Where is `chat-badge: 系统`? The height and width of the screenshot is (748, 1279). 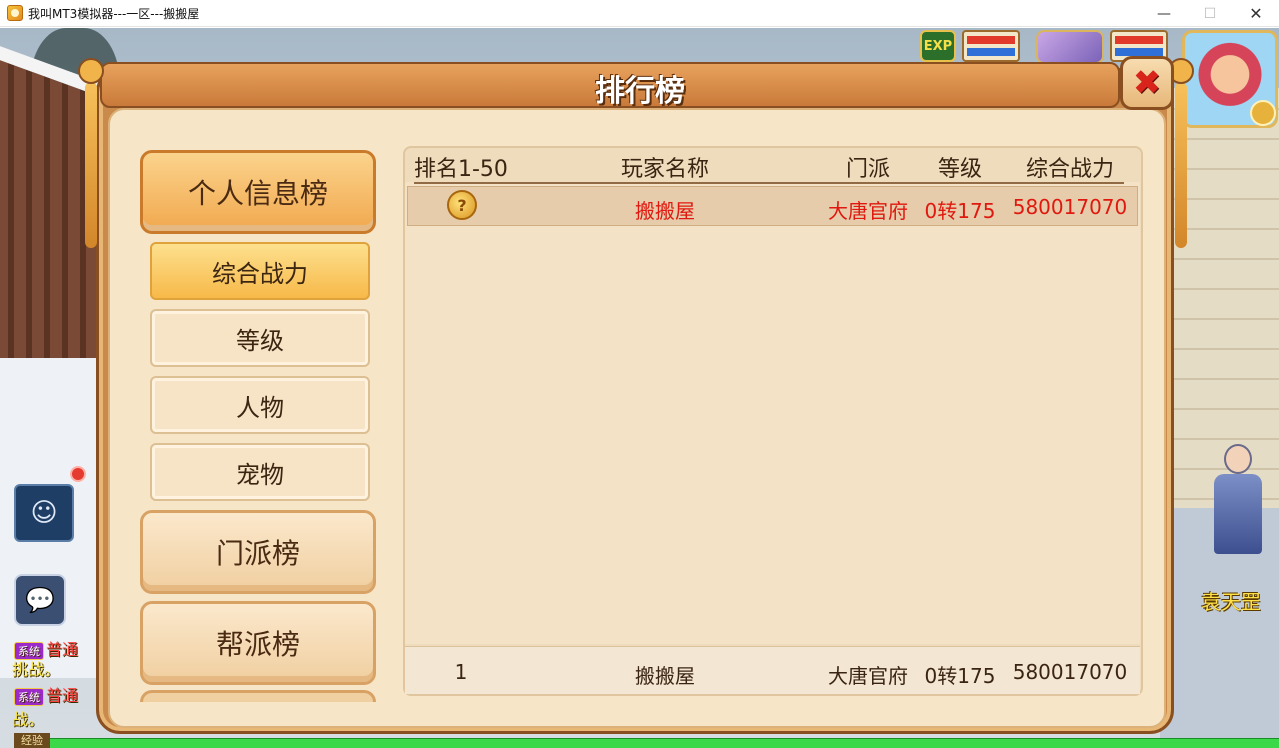 chat-badge: 系统 is located at coordinates (29, 697).